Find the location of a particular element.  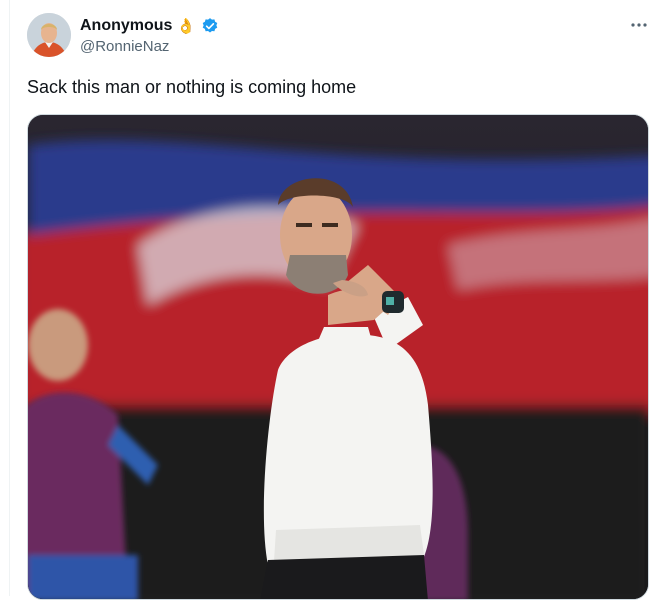

verified-badge-icon is located at coordinates (210, 26).